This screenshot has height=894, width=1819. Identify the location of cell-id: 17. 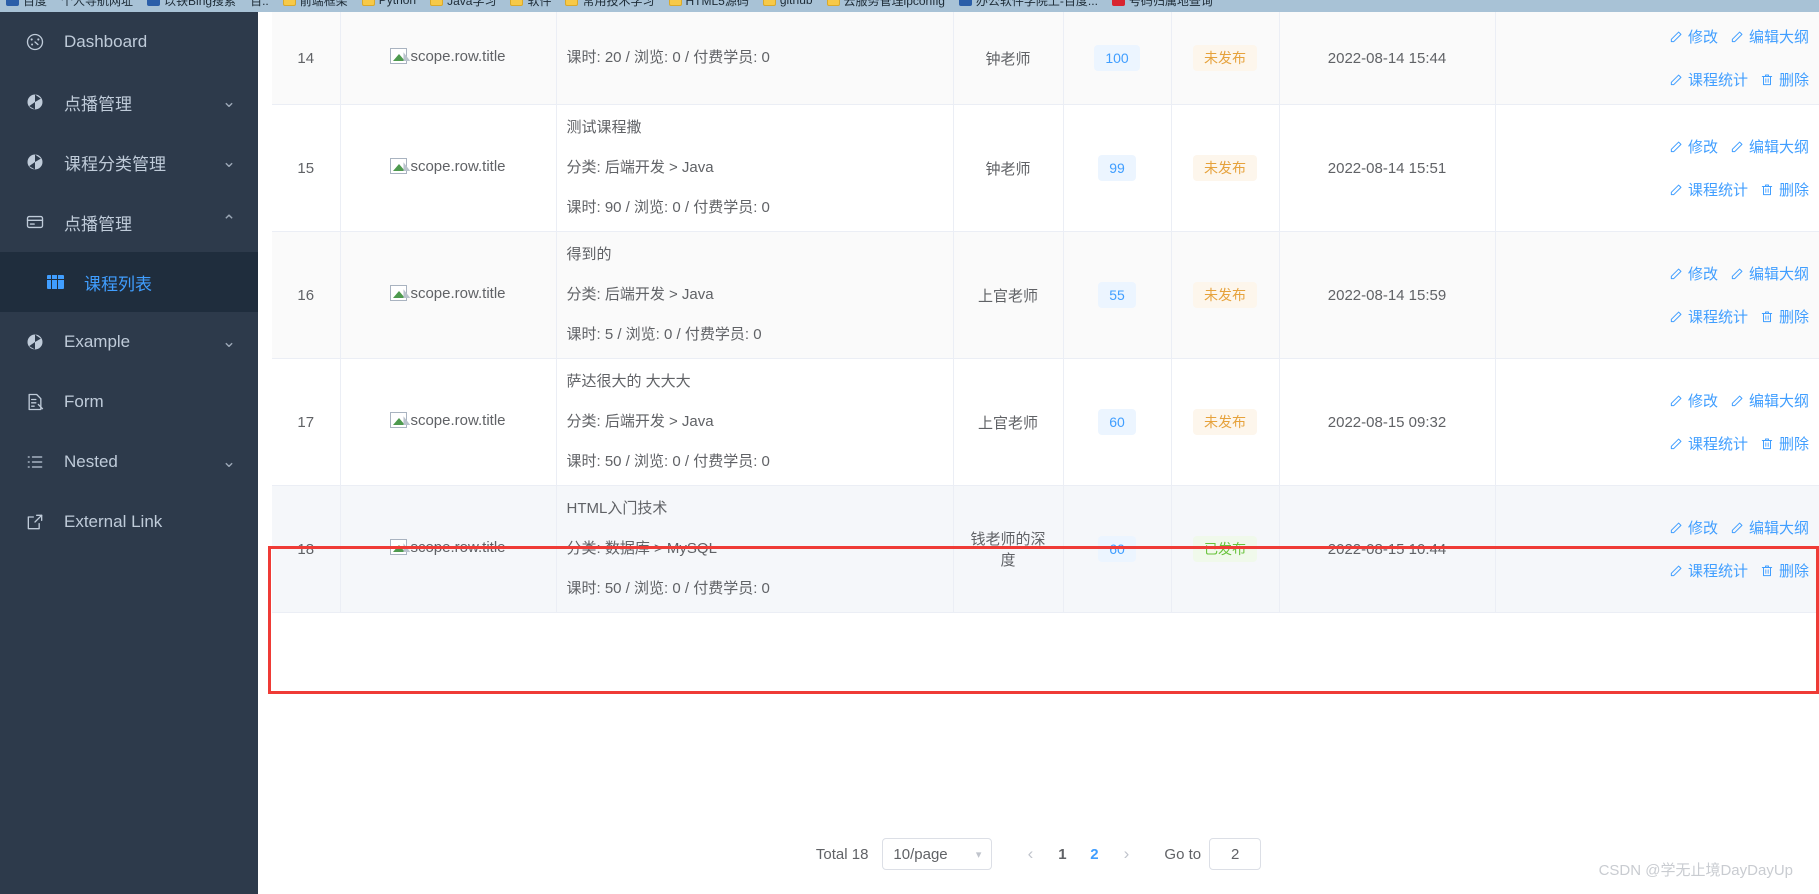
(306, 422).